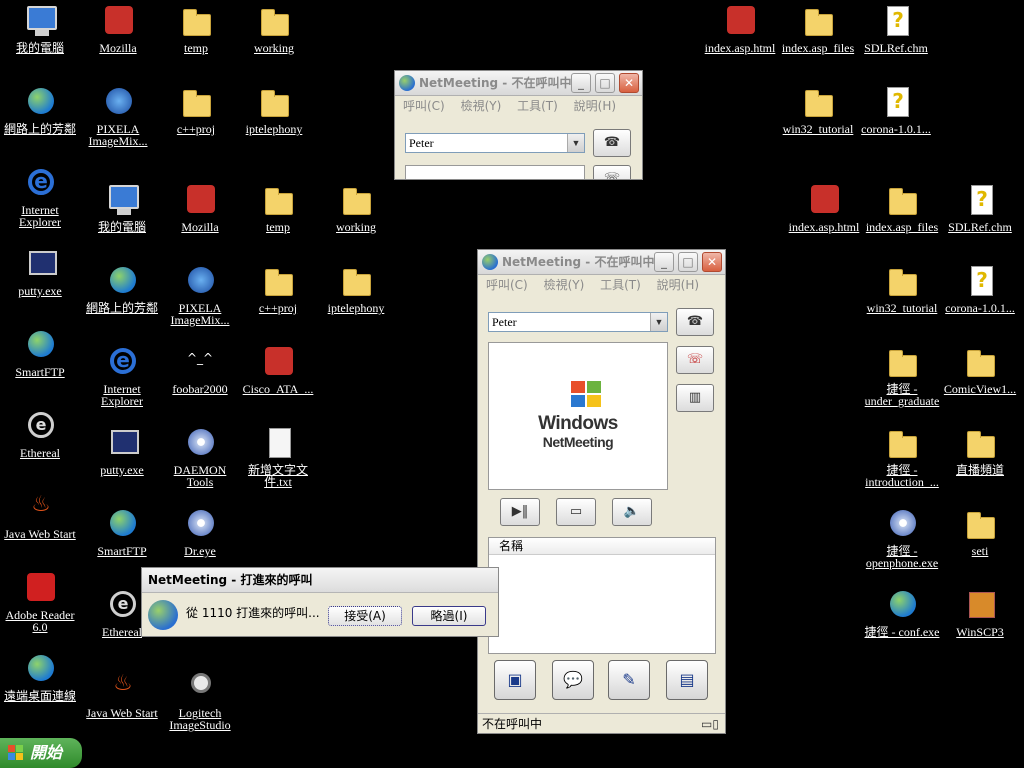 The width and height of the screenshot is (1024, 768). I want to click on desktop-icon: 捷徑 - openphone.exe, so click(902, 541).